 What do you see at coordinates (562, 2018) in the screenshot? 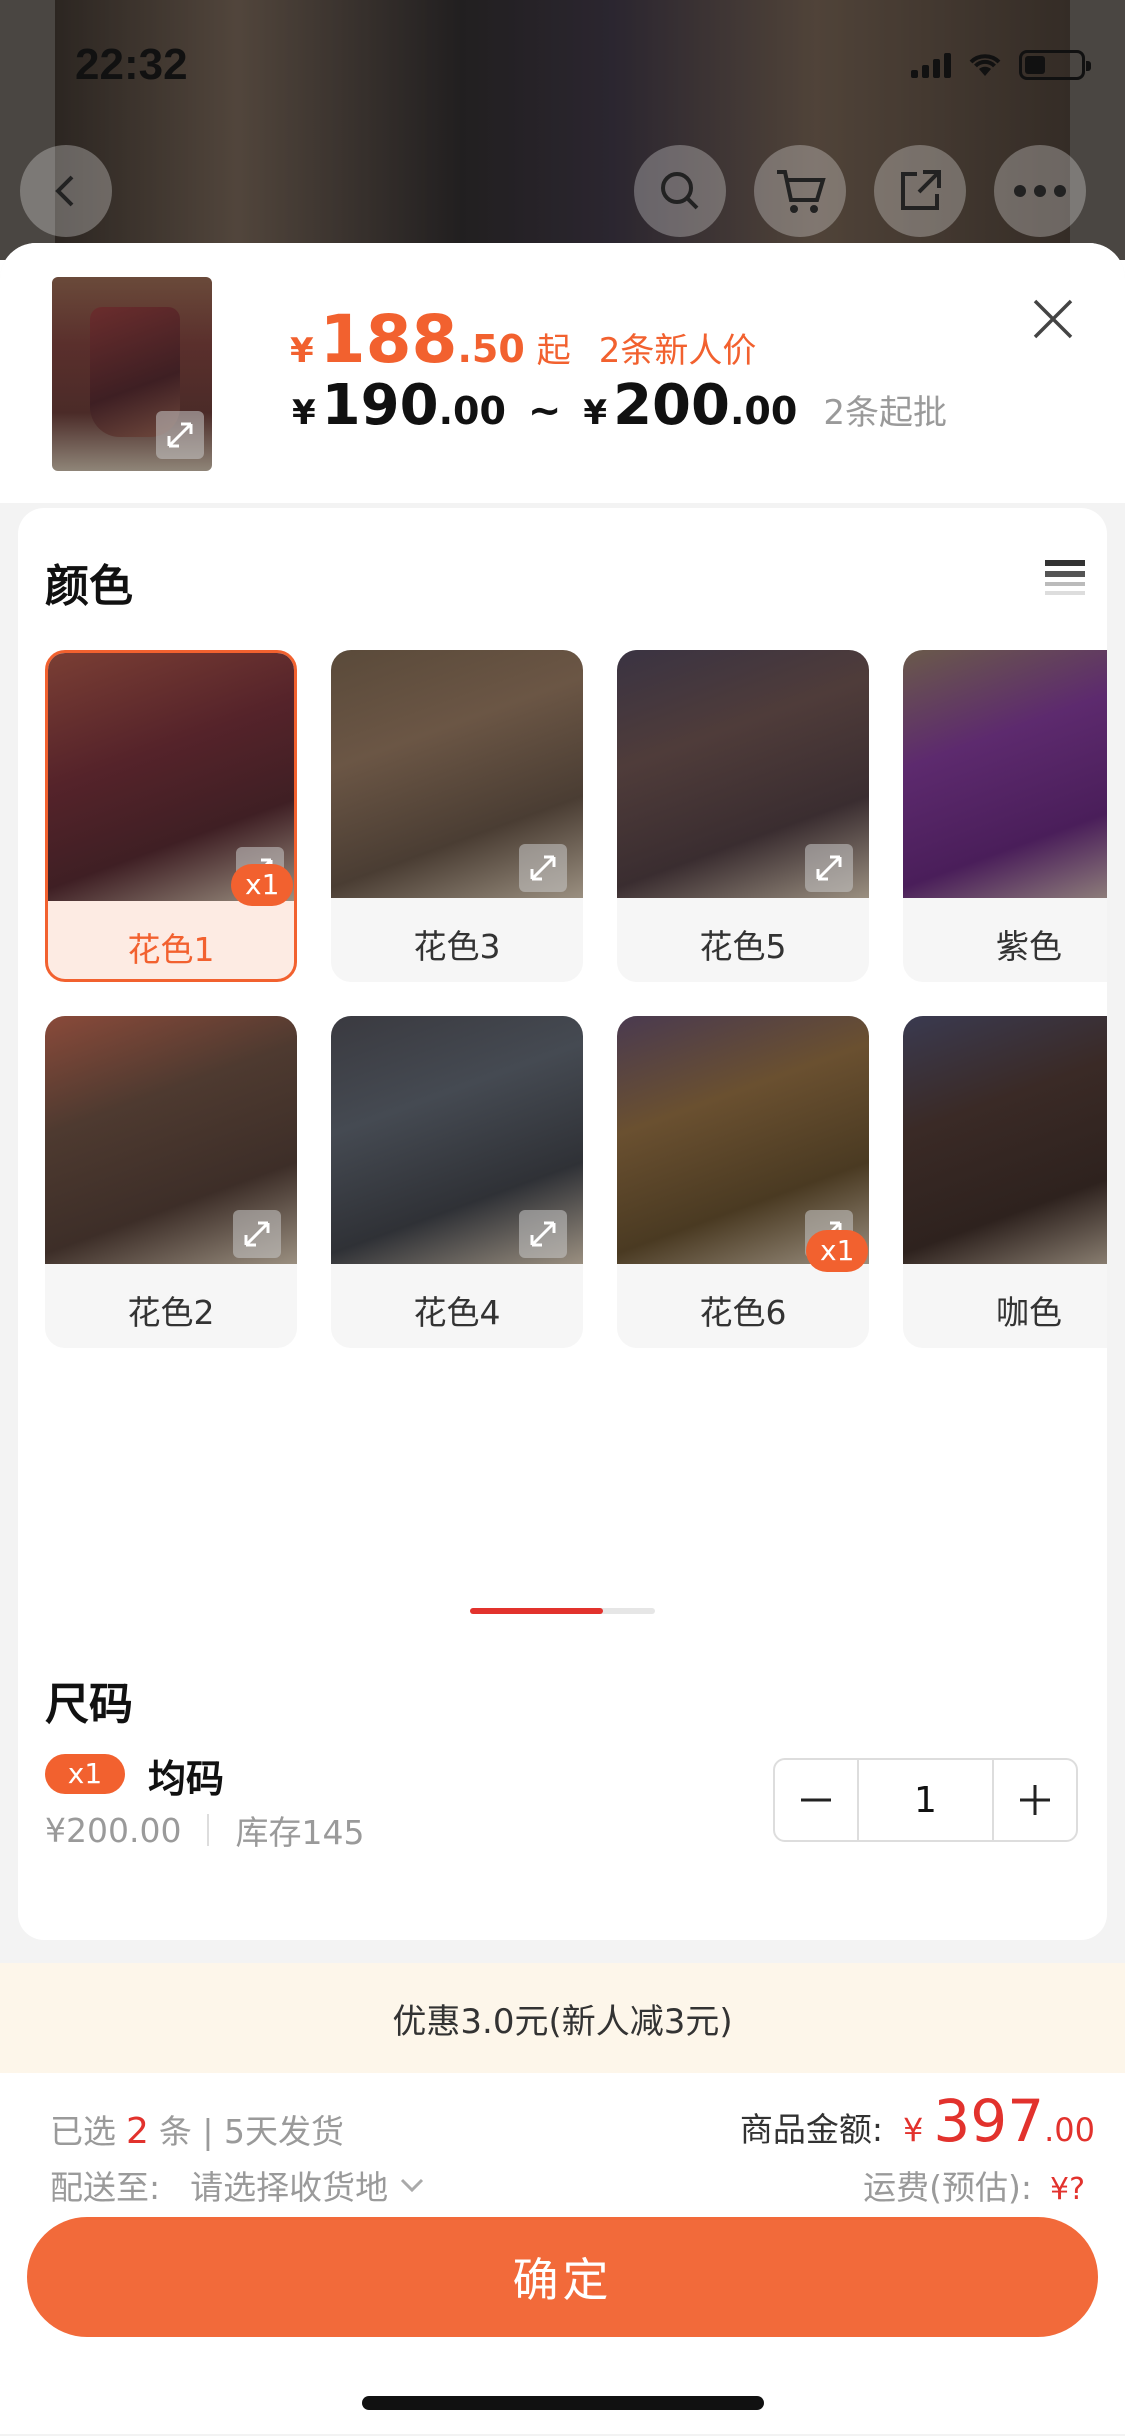
I see `promo-banner: 优惠3.0元(新人减3元)` at bounding box center [562, 2018].